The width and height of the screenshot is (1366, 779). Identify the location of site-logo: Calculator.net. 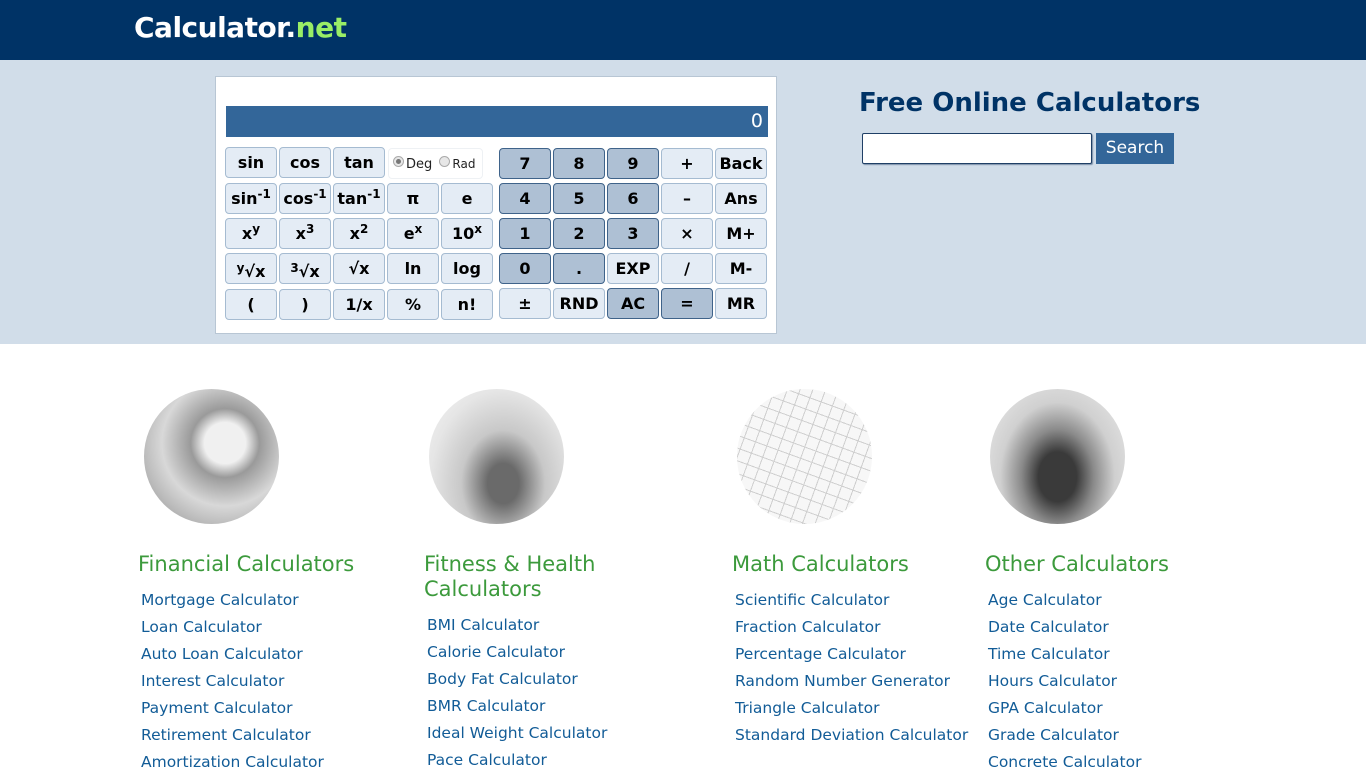
(240, 27).